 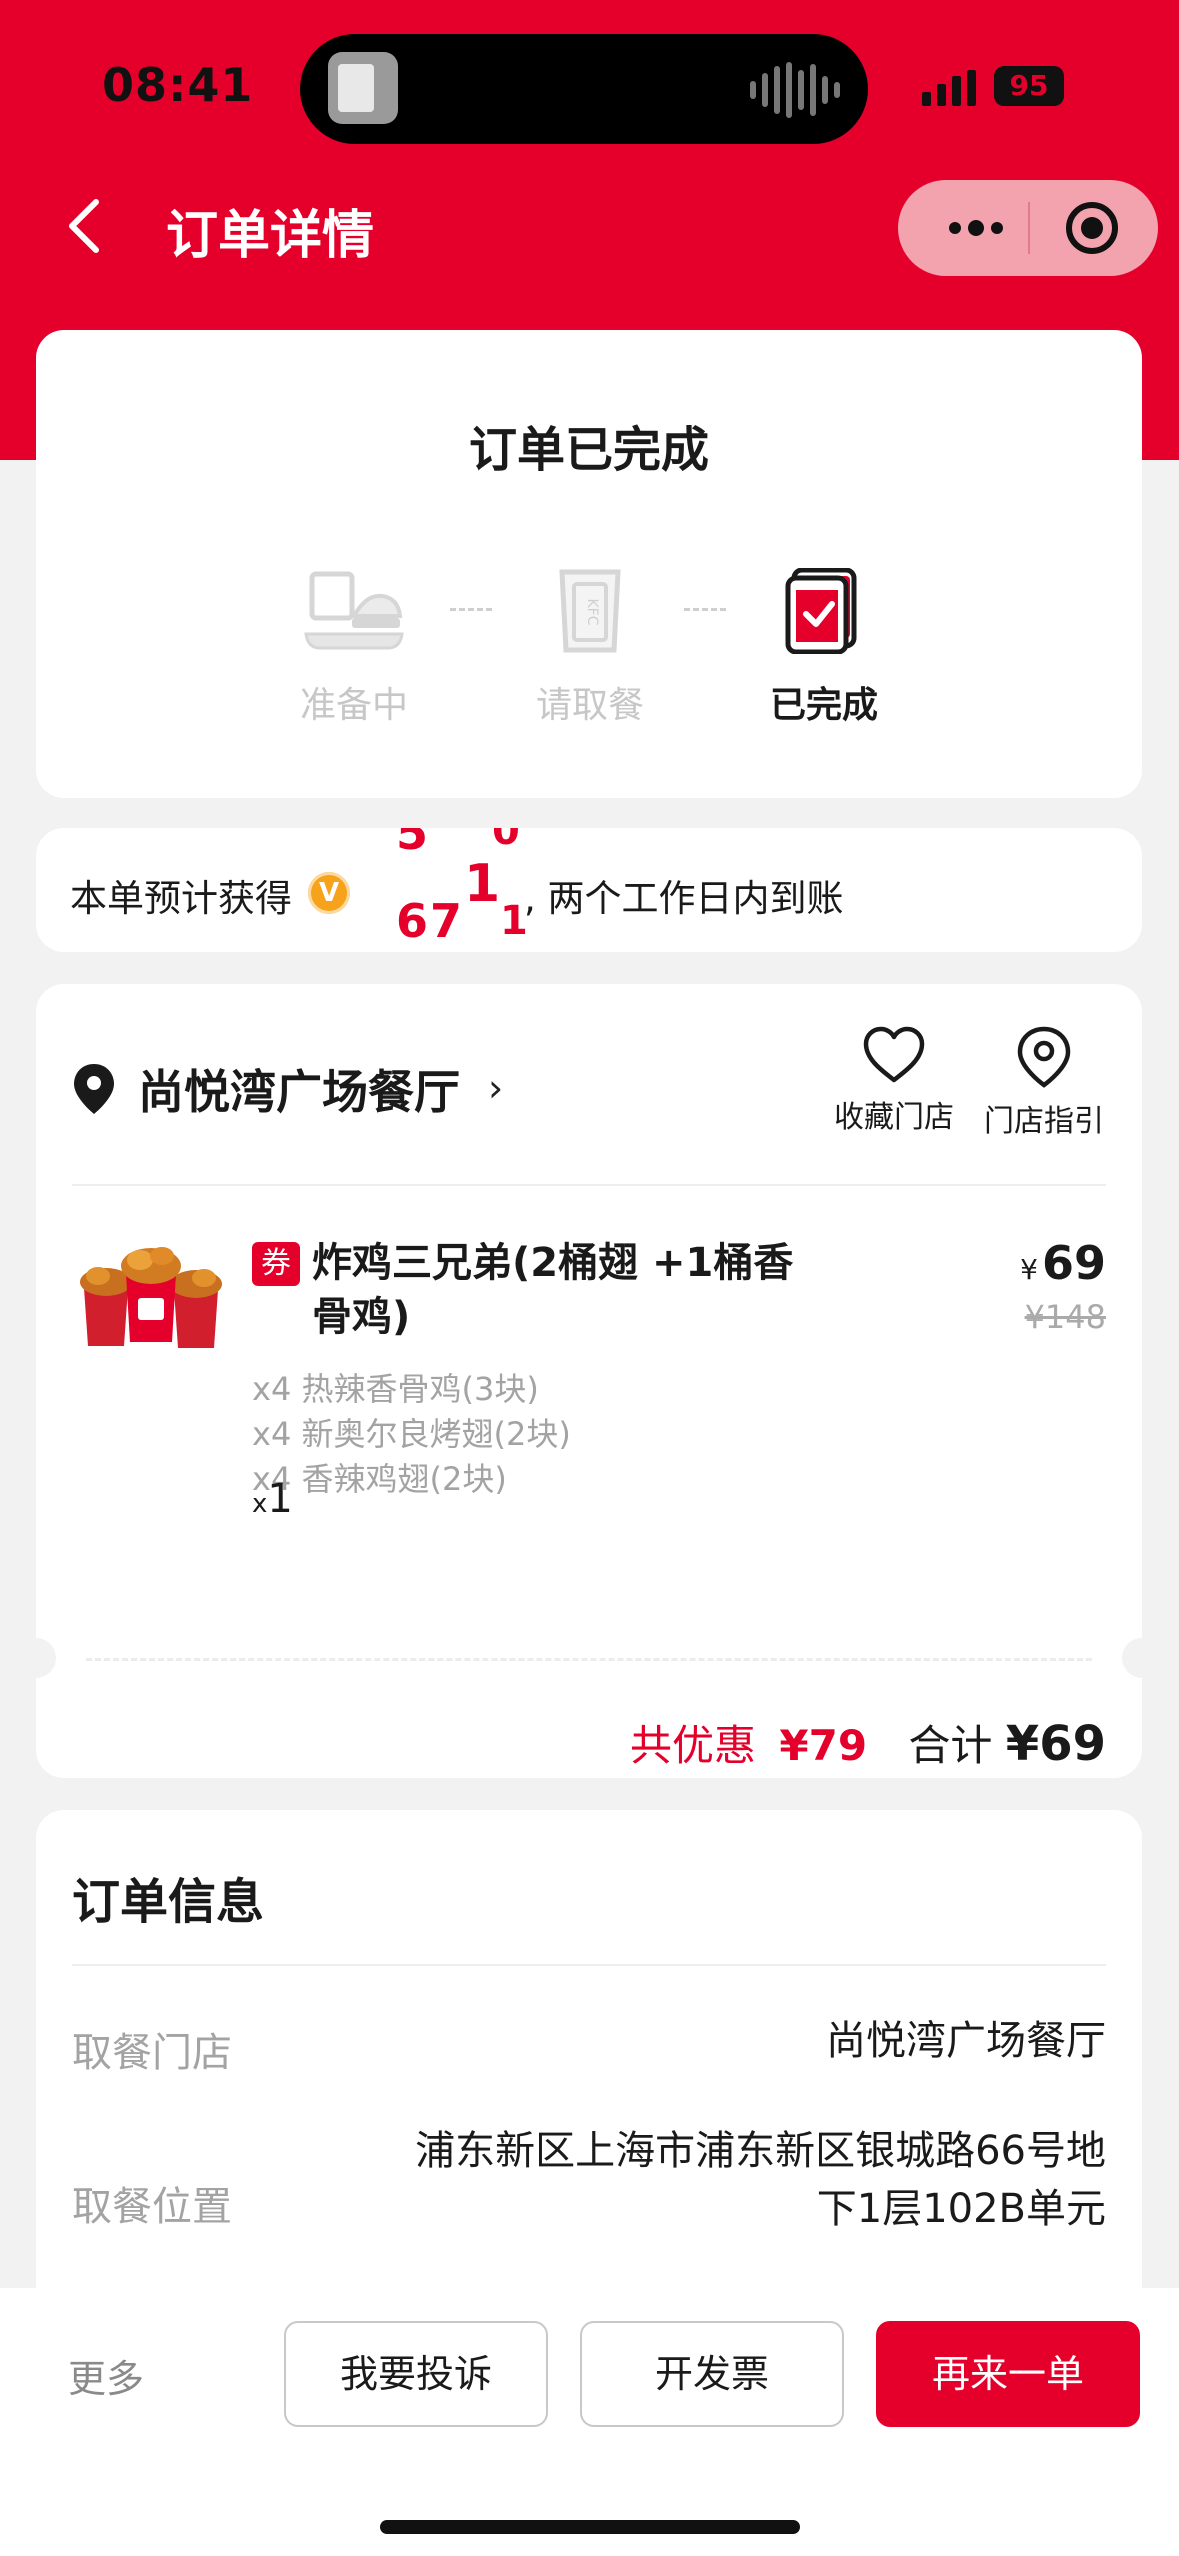 What do you see at coordinates (506, 841) in the screenshot?
I see `rolling-digit: 0` at bounding box center [506, 841].